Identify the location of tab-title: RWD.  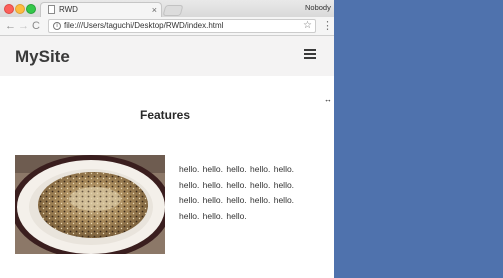
(68, 9).